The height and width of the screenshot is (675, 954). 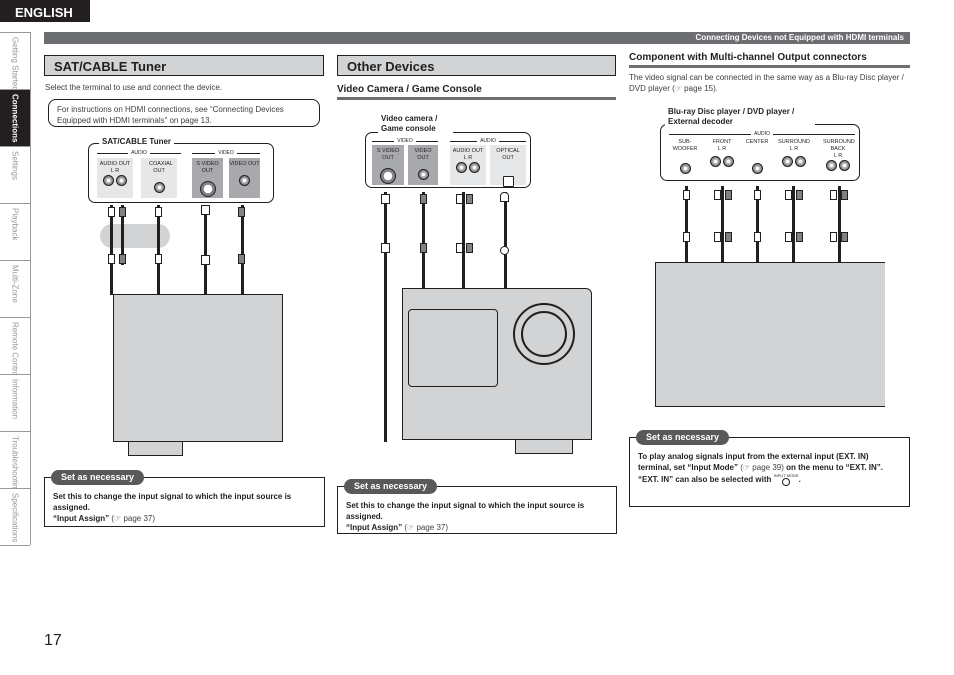 What do you see at coordinates (15, 346) in the screenshot?
I see `side-nav-remote-control: Remote Control` at bounding box center [15, 346].